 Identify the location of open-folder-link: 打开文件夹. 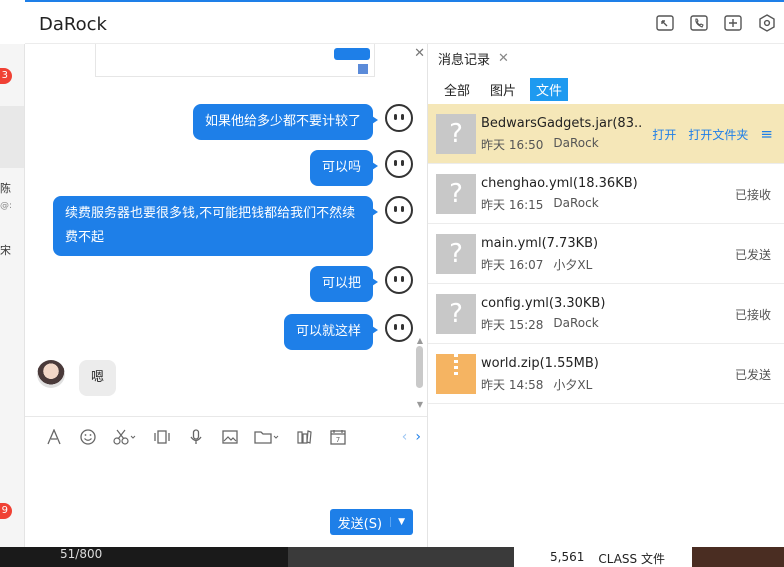
(718, 134).